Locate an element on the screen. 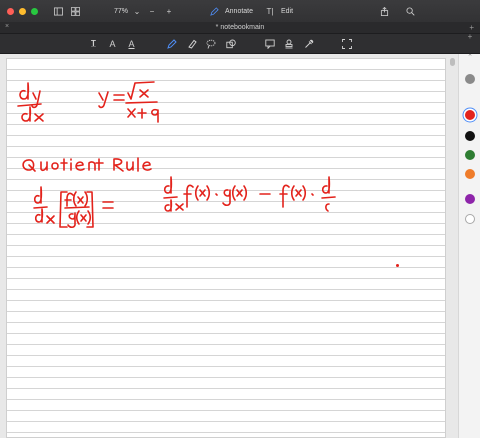  annotate-button: Annotate is located at coordinates (230, 11).